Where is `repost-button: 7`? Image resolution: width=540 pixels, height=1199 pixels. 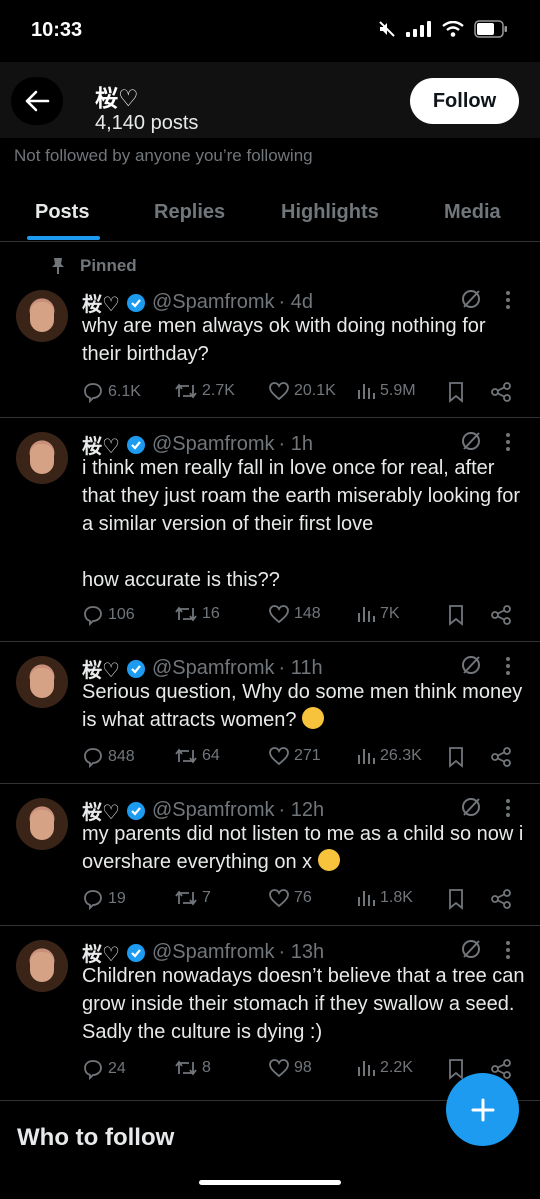 repost-button: 7 is located at coordinates (192, 898).